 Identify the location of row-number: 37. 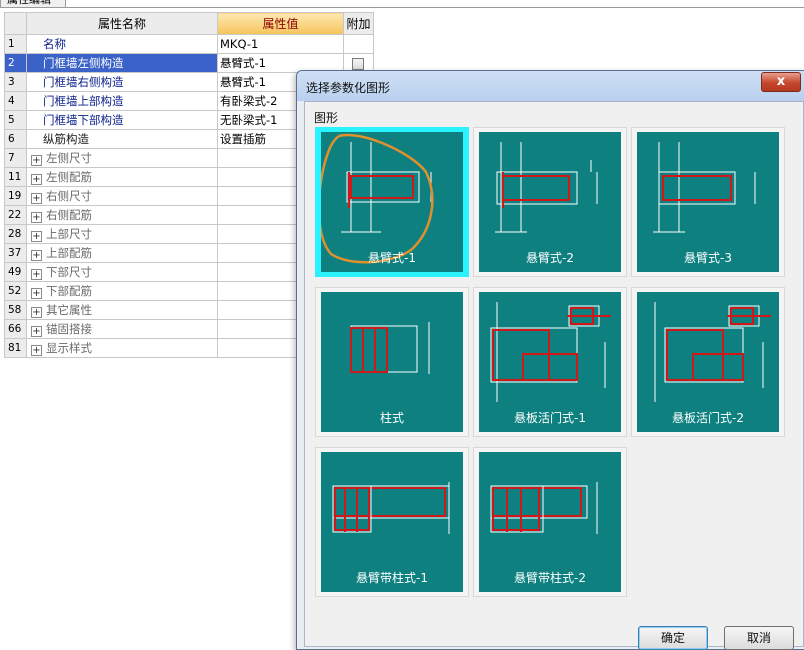
(15, 253).